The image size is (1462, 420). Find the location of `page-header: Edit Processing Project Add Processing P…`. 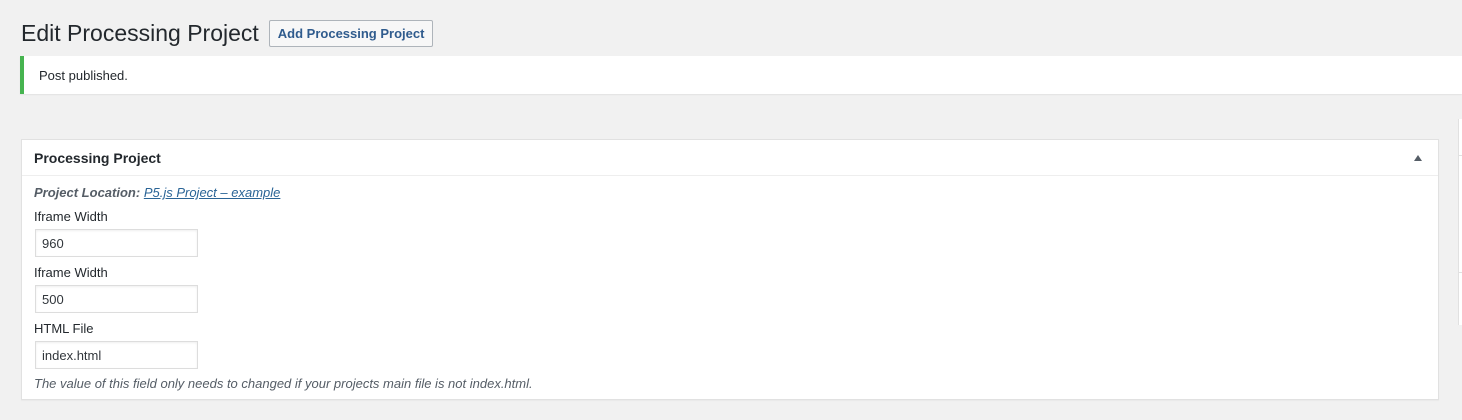

page-header: Edit Processing Project Add Processing P… is located at coordinates (227, 33).